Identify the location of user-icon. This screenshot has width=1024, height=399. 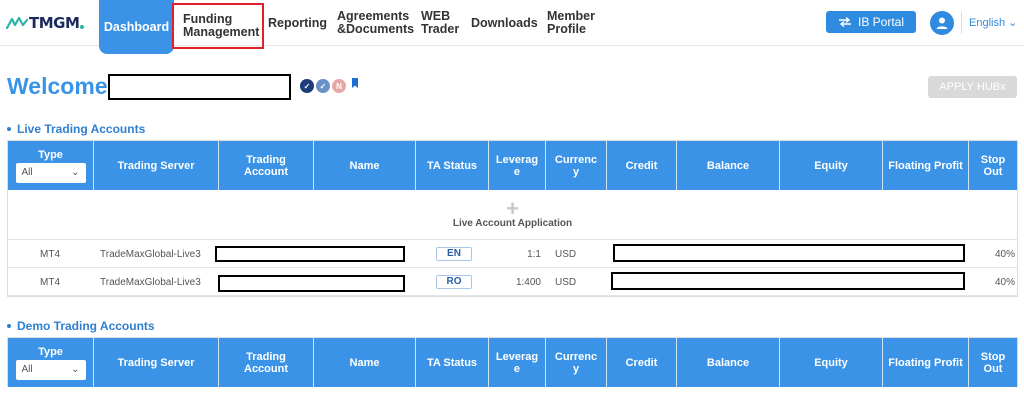
(942, 23).